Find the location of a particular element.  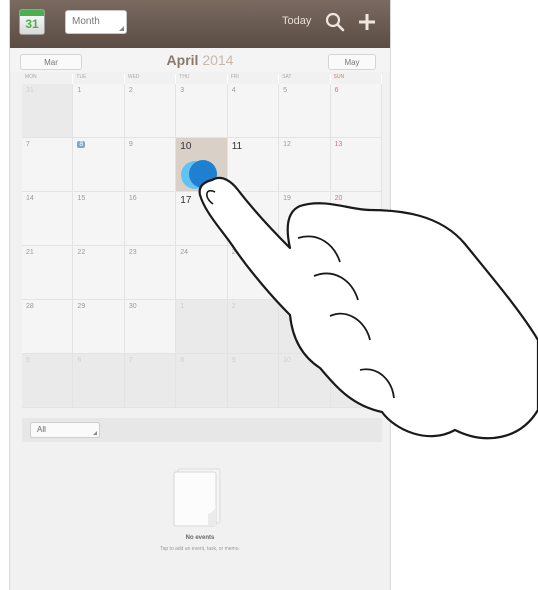

empty-note-icon is located at coordinates (197, 497).